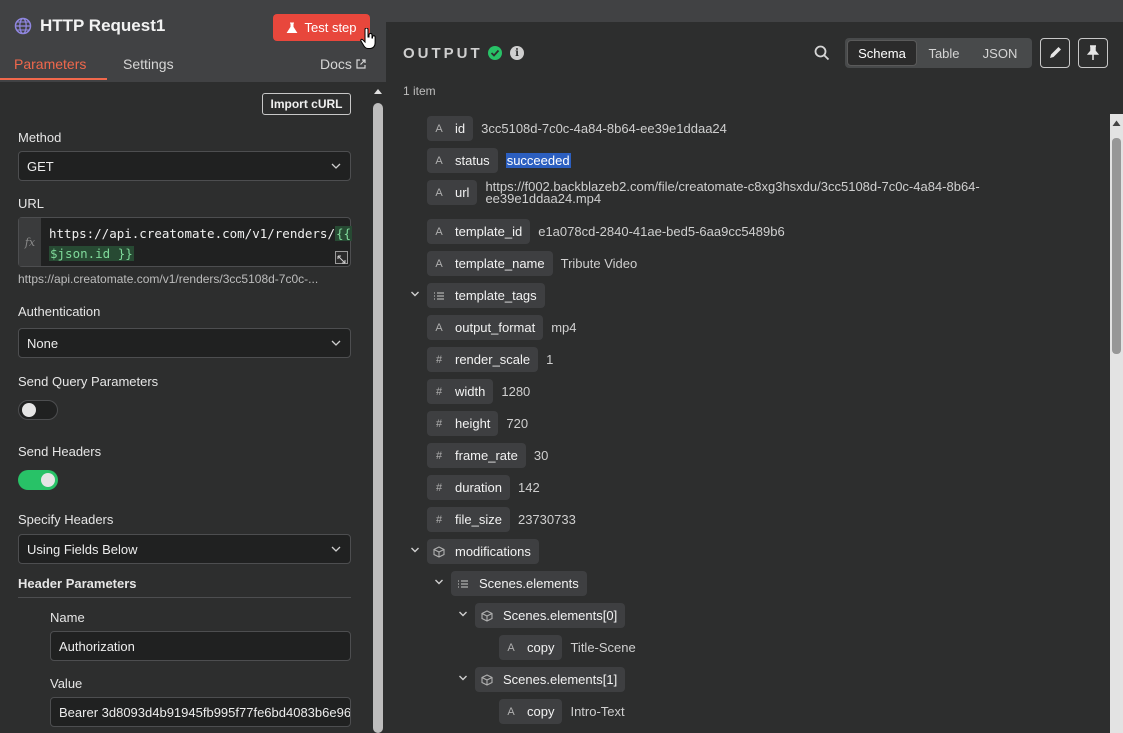 The image size is (1123, 733). Describe the element at coordinates (38, 410) in the screenshot. I see `send-query-toggle` at that location.